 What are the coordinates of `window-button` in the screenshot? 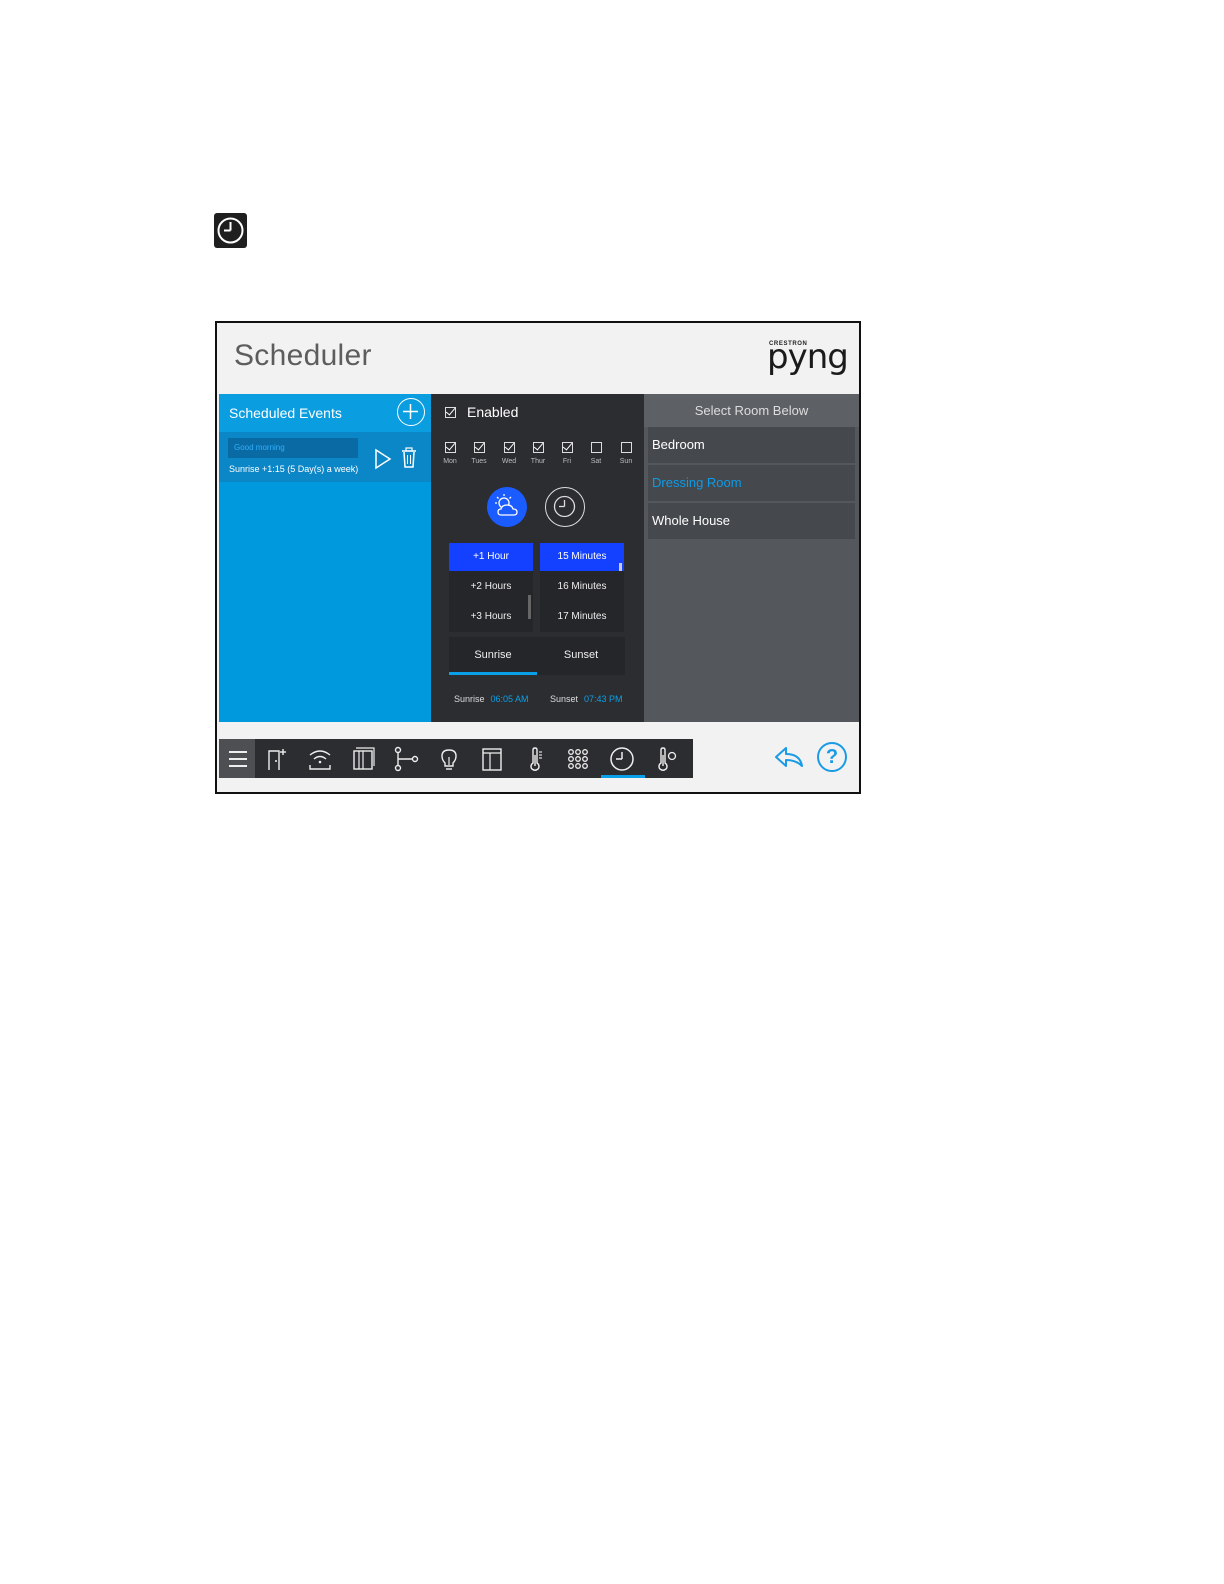 It's located at (492, 759).